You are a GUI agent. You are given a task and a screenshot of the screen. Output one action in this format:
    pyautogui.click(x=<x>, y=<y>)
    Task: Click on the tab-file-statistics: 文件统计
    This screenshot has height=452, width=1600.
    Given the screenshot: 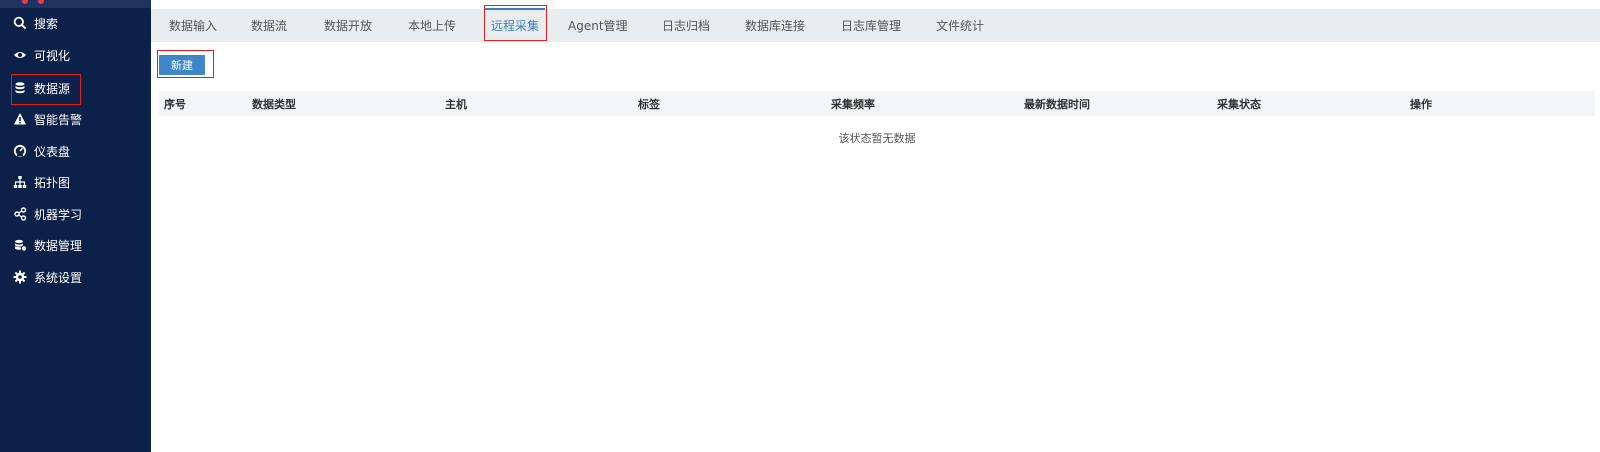 What is the action you would take?
    pyautogui.click(x=960, y=25)
    